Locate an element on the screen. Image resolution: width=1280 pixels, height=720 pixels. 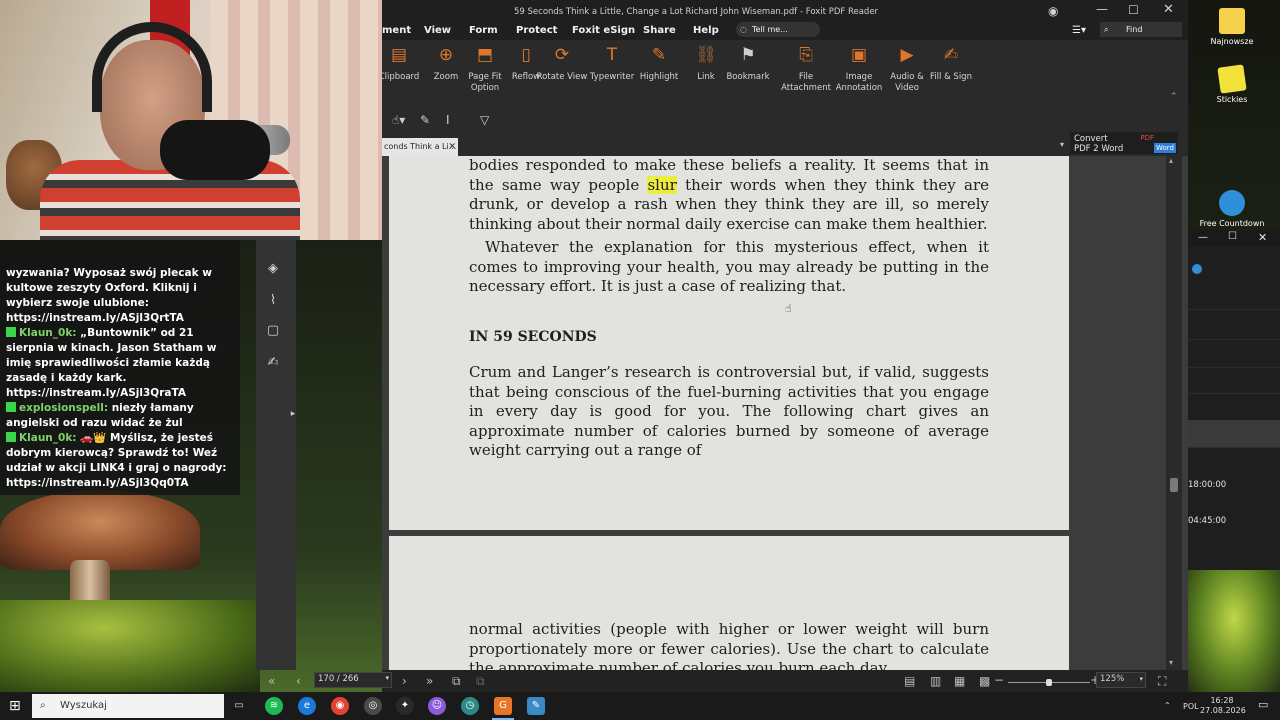
signature-icon: ✍ is located at coordinates (273, 363).